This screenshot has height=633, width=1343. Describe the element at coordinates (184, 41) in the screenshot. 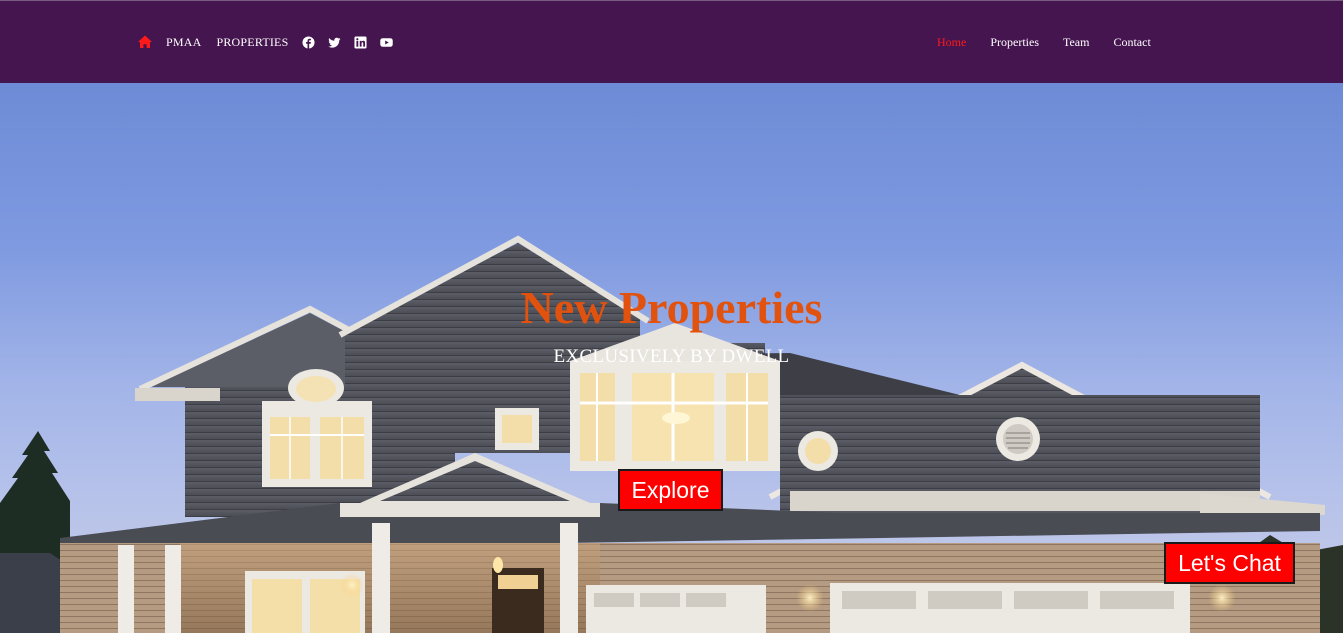

I see `brand-name-first: PMAA` at that location.